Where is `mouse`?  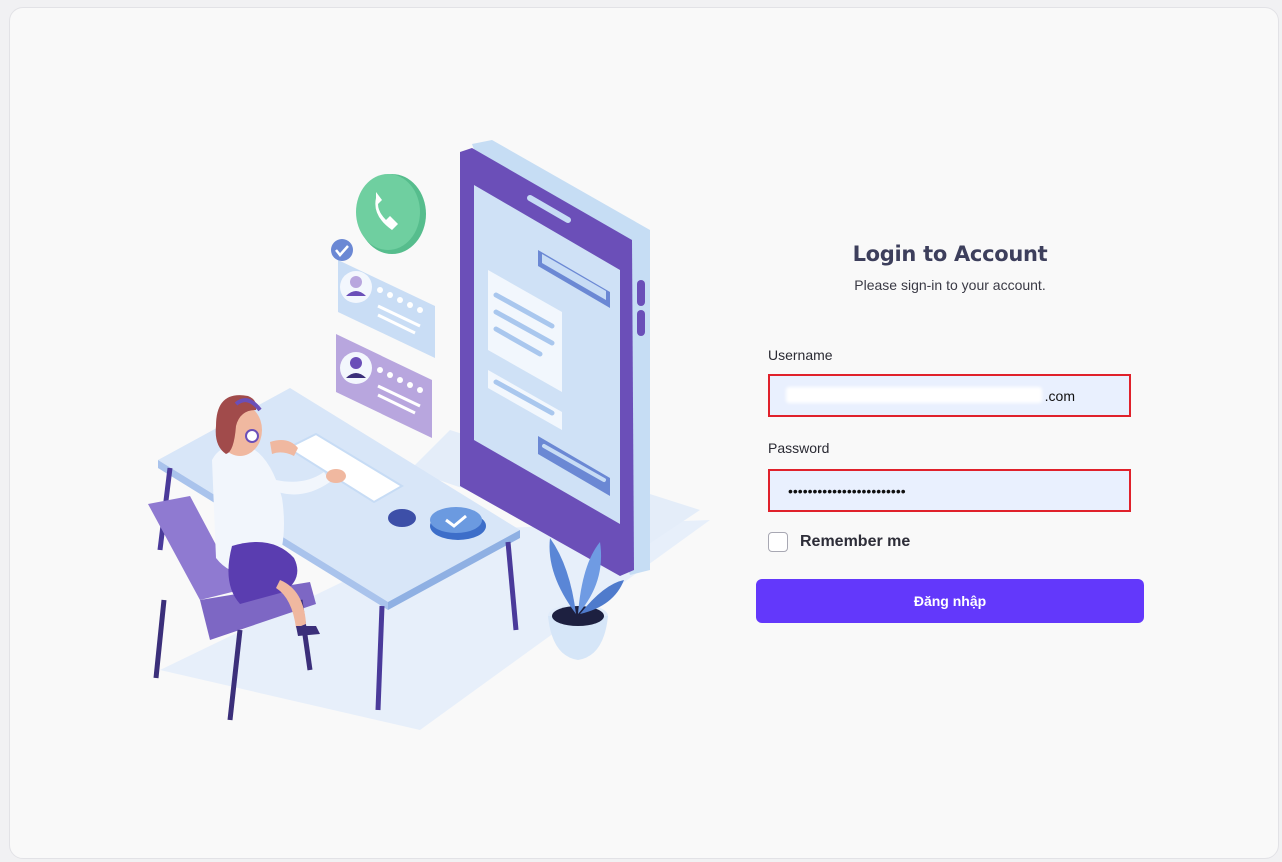
mouse is located at coordinates (402, 518).